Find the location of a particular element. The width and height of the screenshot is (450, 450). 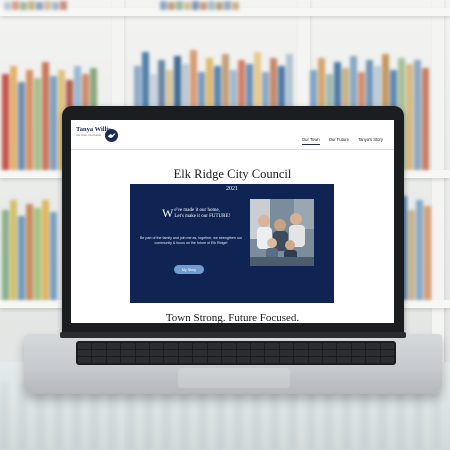

hero-heading-line2: Let's make it our FUTURE! is located at coordinates (202, 217).